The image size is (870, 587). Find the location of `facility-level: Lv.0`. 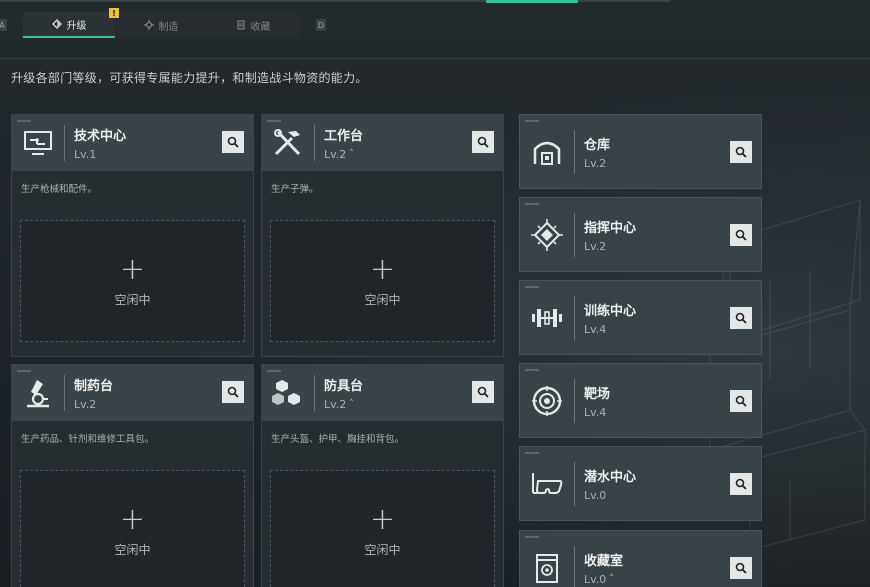

facility-level: Lv.0 is located at coordinates (610, 495).